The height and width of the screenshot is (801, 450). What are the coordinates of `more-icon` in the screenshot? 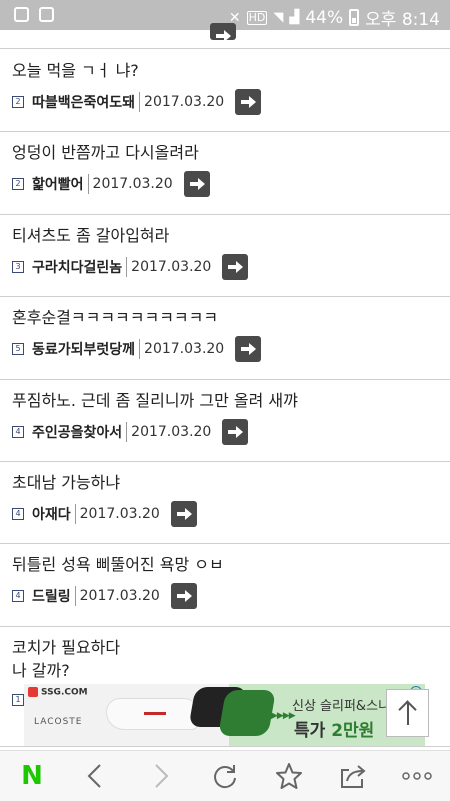 It's located at (417, 776).